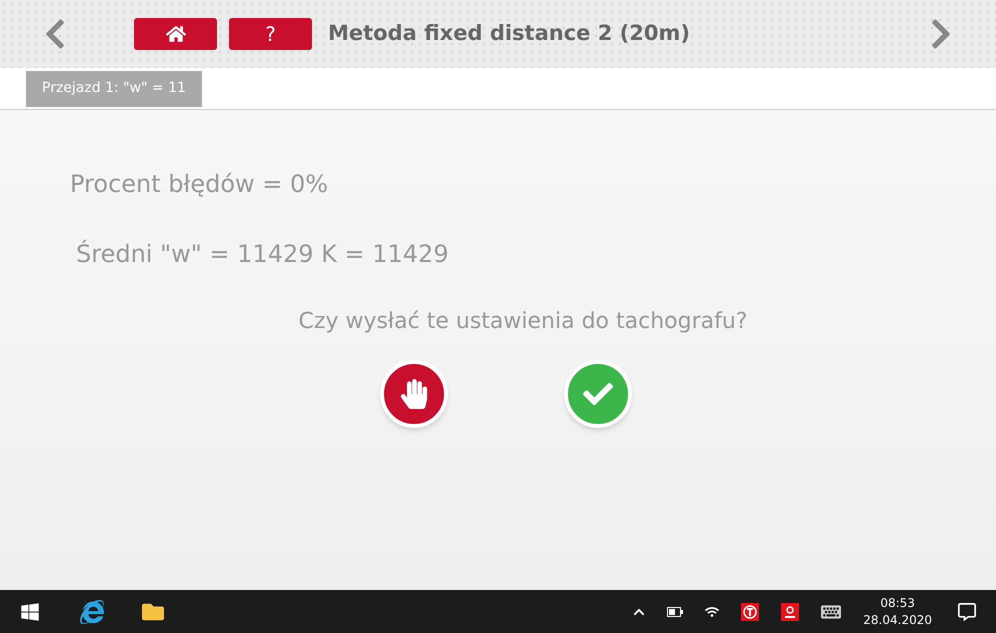 The image size is (996, 633). What do you see at coordinates (270, 34) in the screenshot?
I see `help-button: ?` at bounding box center [270, 34].